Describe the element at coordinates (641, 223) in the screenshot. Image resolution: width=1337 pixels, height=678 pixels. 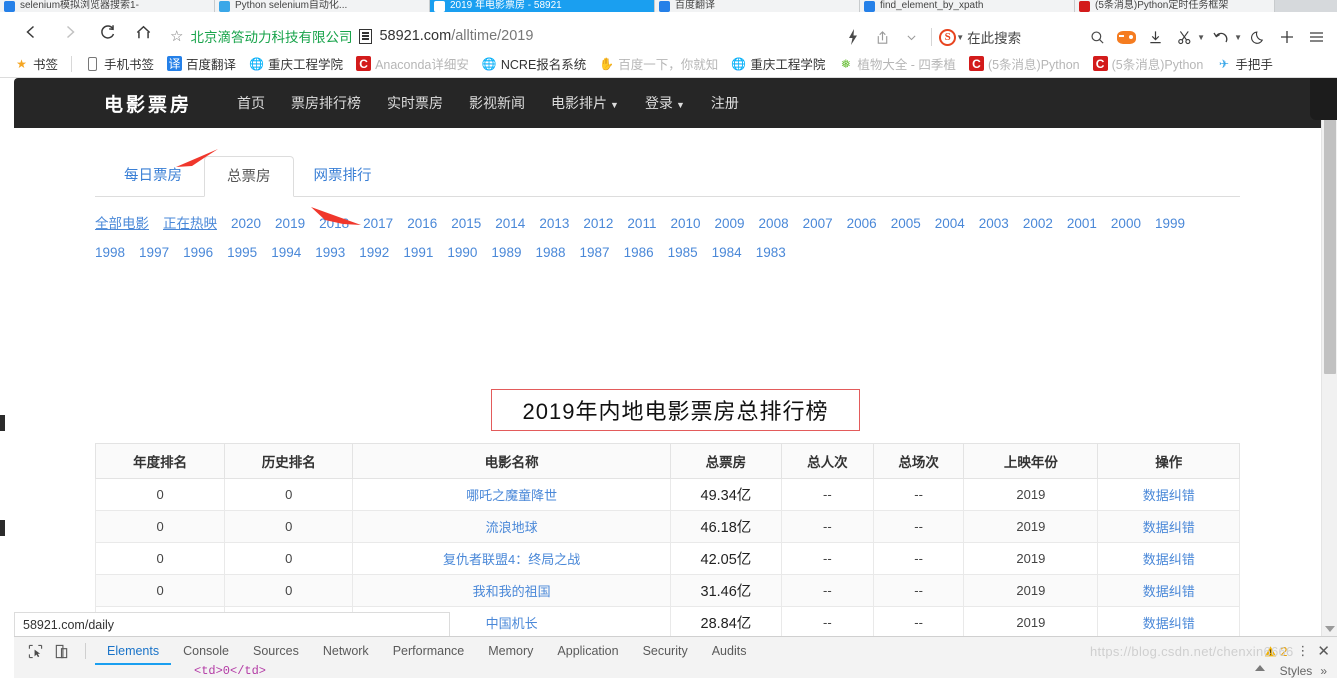
I see `year-link-2011: 2011` at that location.